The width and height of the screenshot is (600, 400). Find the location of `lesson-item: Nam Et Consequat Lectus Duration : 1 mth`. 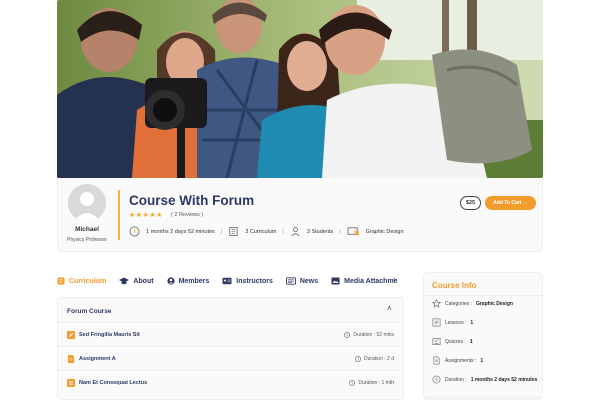

lesson-item: Nam Et Consequat Lectus Duration : 1 mth is located at coordinates (230, 382).